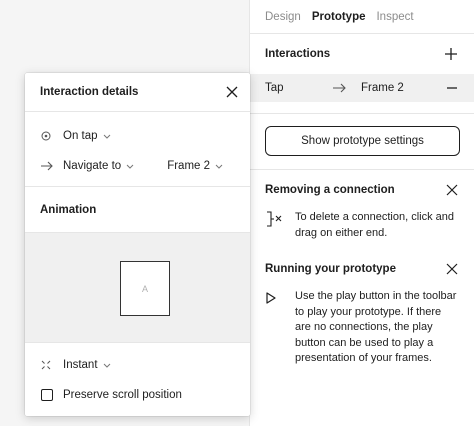 The height and width of the screenshot is (426, 474). What do you see at coordinates (137, 365) in the screenshot?
I see `transition-dropdown: Instant` at bounding box center [137, 365].